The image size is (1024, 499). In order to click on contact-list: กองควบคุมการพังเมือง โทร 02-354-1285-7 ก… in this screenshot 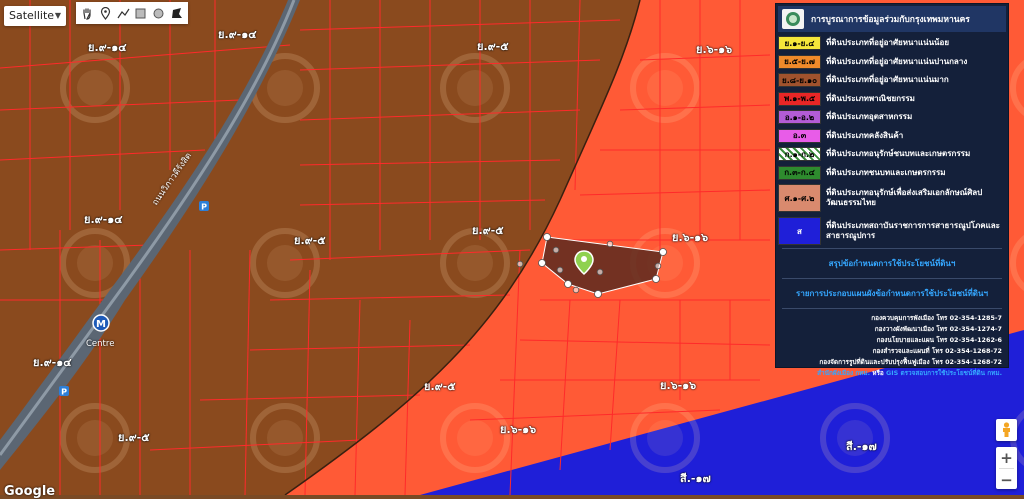, I will do `click(892, 343)`.